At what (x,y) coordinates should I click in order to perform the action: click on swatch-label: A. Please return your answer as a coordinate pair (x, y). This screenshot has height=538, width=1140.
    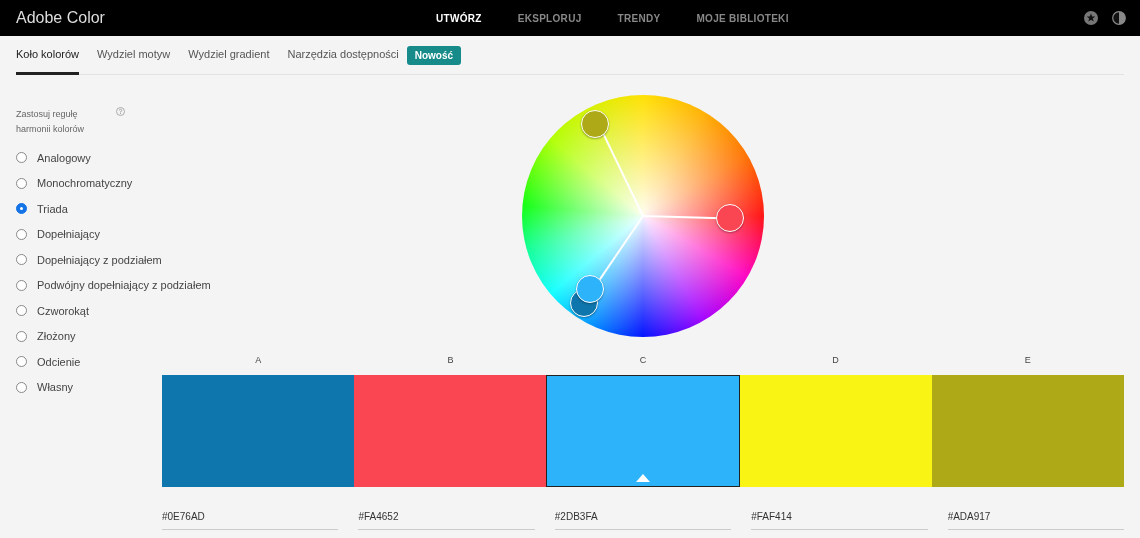
    Looking at the image, I should click on (258, 361).